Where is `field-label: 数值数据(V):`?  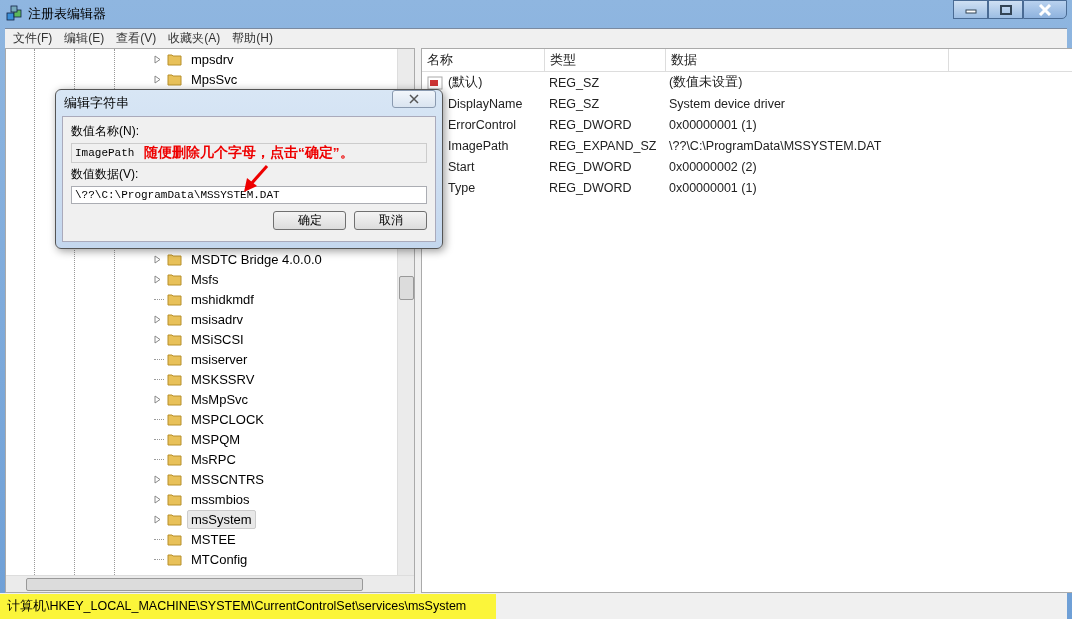 field-label: 数值数据(V): is located at coordinates (105, 174).